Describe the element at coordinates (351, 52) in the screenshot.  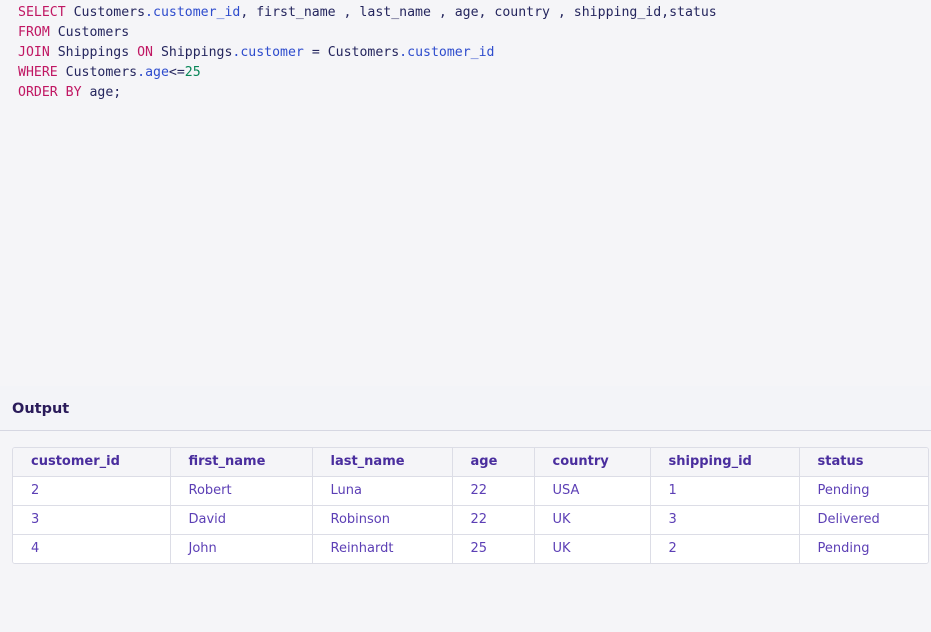
I see `sql-text: = Customers` at that location.